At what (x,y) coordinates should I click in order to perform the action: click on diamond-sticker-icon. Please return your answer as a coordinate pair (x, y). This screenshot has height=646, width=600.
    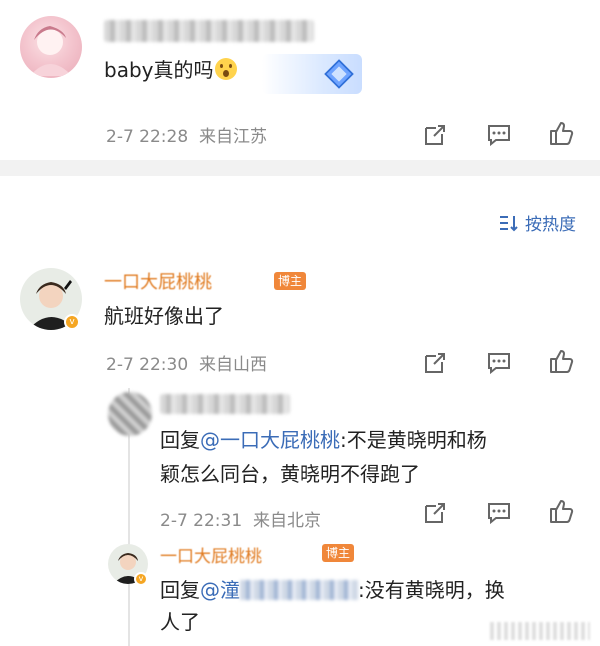
    Looking at the image, I should click on (312, 74).